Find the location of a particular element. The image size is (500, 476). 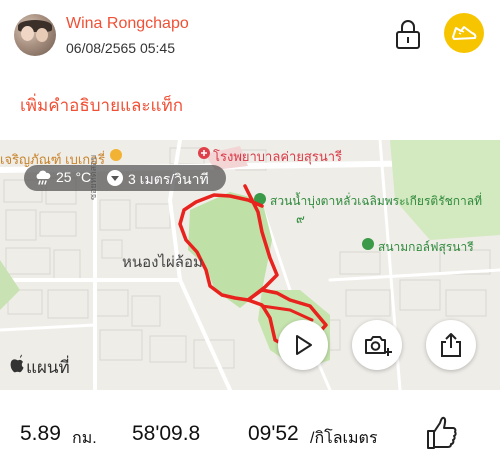

pace-unit: /กิโลเมตร is located at coordinates (344, 438).